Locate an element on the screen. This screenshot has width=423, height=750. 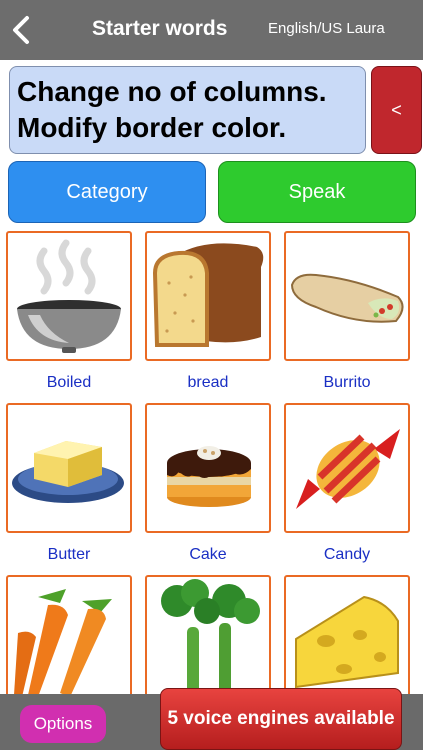
voice-selector: English/US Laura is located at coordinates (326, 28).